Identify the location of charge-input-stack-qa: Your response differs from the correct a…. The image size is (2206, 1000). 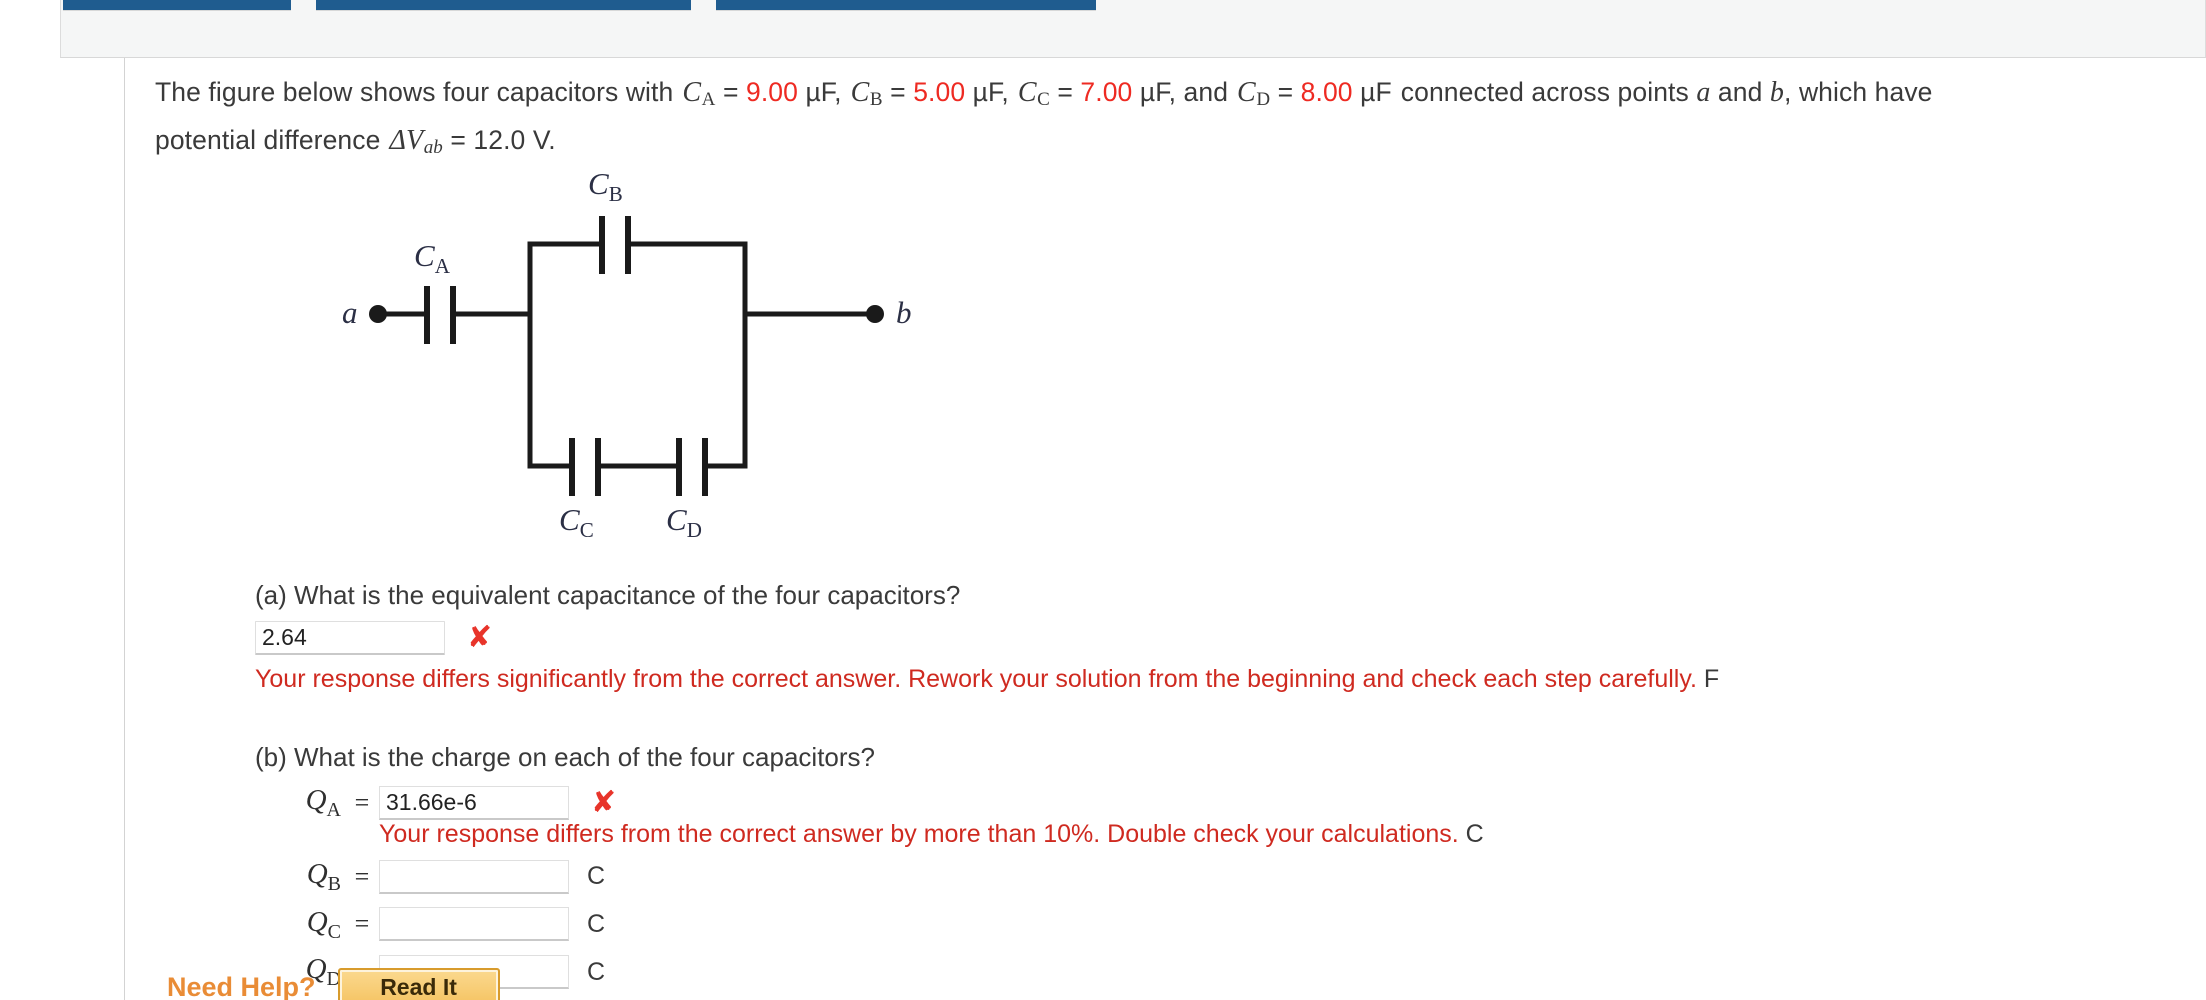
(931, 816).